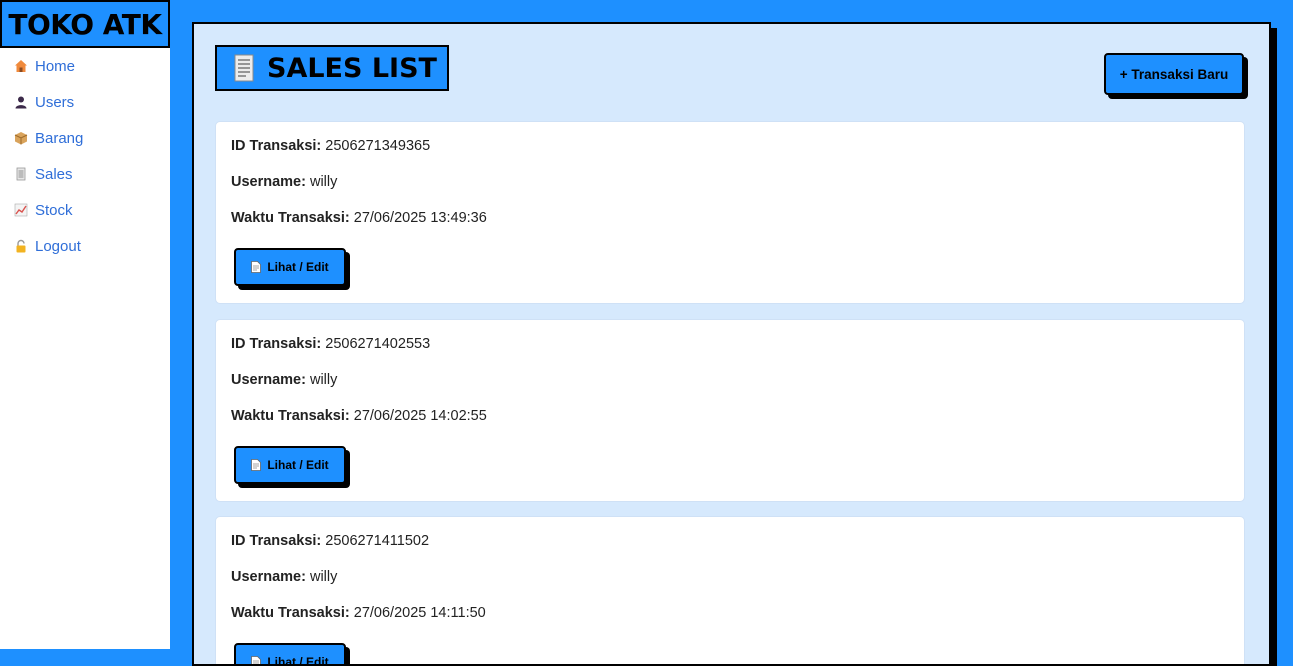 Image resolution: width=1293 pixels, height=666 pixels. I want to click on lock-icon, so click(21, 246).